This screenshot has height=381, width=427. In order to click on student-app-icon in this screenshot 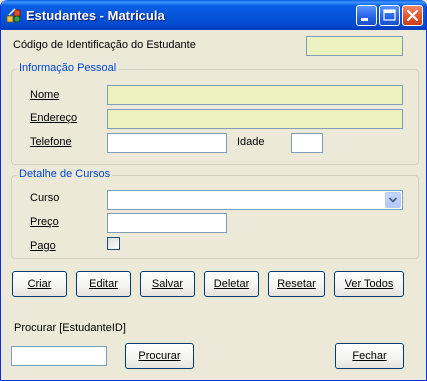, I will do `click(14, 15)`.